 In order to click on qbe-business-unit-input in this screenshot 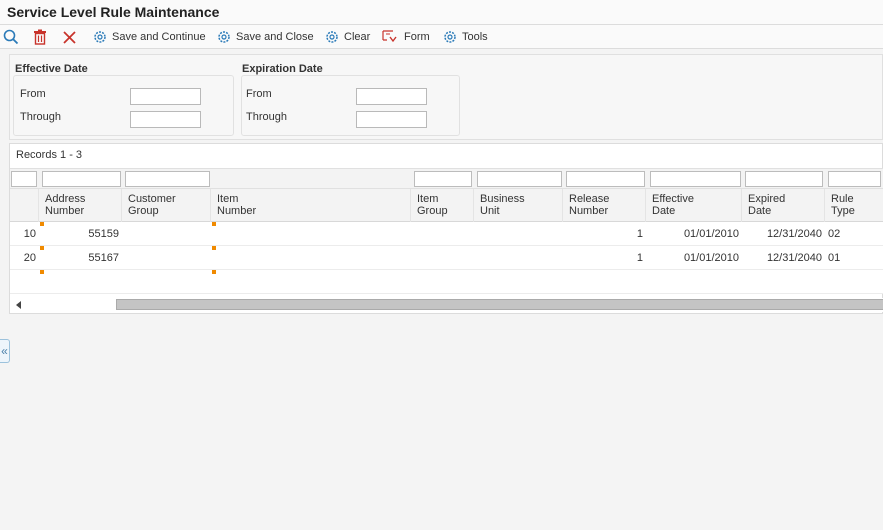, I will do `click(519, 179)`.